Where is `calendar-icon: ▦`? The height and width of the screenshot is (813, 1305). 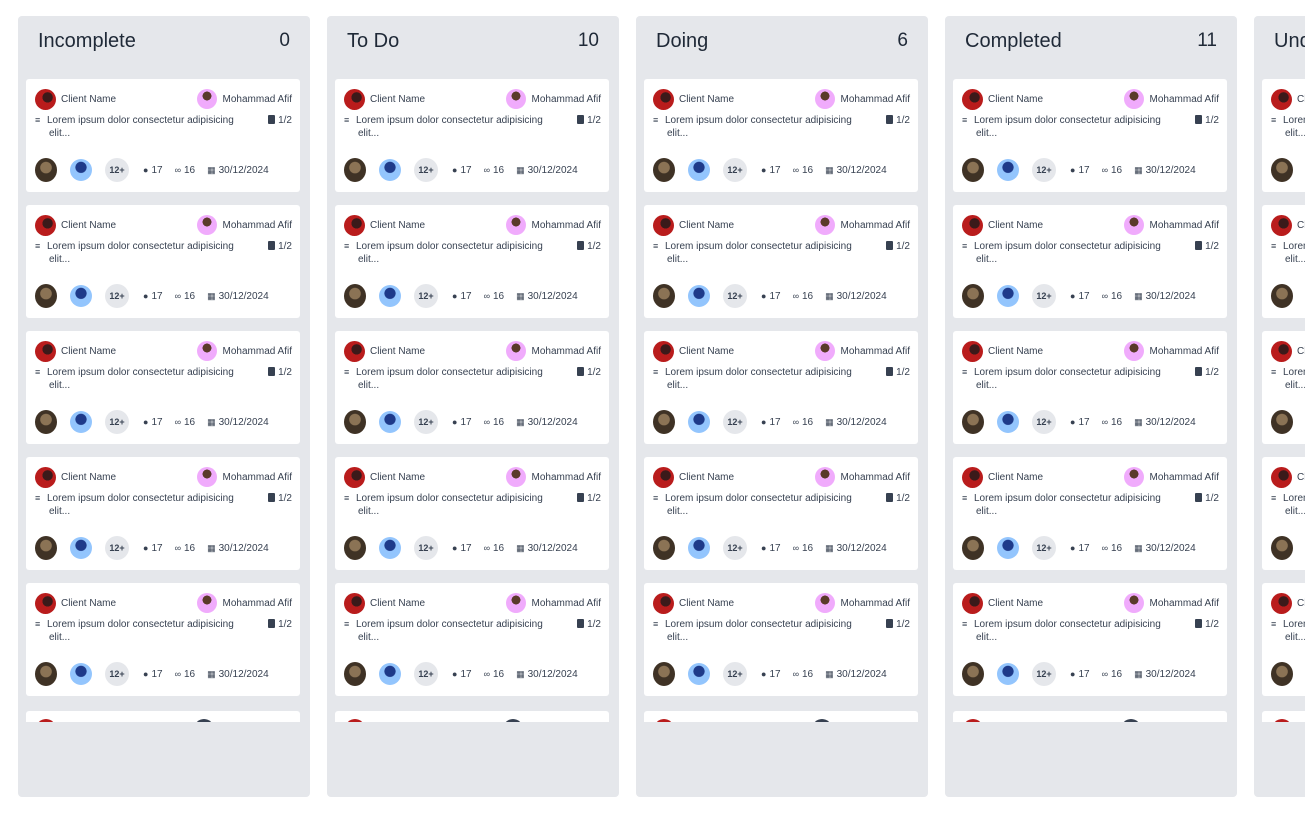 calendar-icon: ▦ is located at coordinates (520, 169).